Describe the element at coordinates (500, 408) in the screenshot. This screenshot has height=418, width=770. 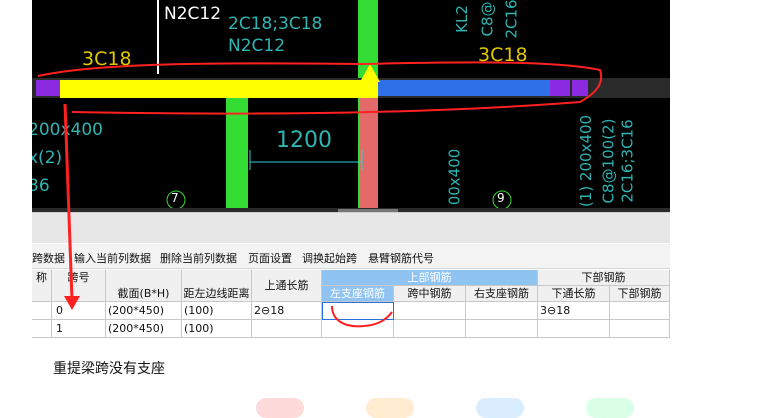
I see `decorative-dot-blue` at that location.